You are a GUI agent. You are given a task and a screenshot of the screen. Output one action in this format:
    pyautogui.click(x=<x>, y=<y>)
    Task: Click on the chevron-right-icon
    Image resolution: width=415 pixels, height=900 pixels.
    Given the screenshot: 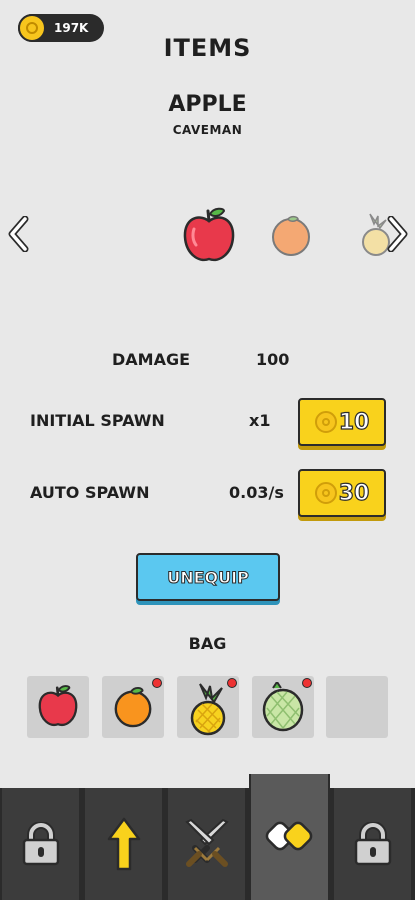 What is the action you would take?
    pyautogui.click(x=397, y=234)
    